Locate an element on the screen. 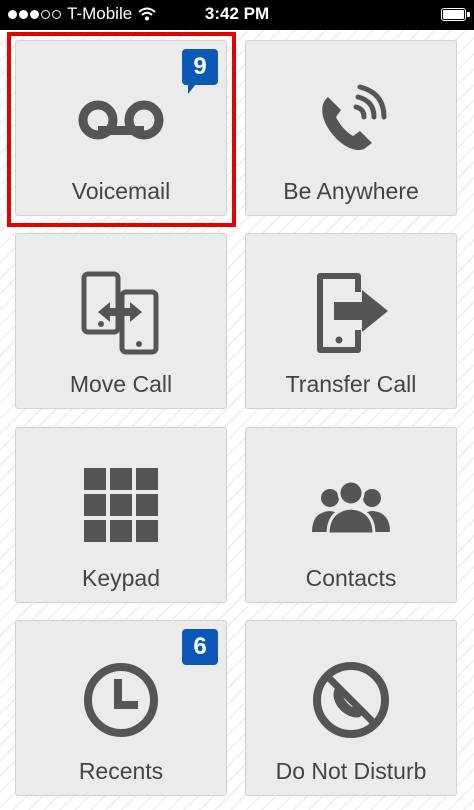 This screenshot has height=810, width=474. be-anywhere-label: Be Anywhere is located at coordinates (351, 191).